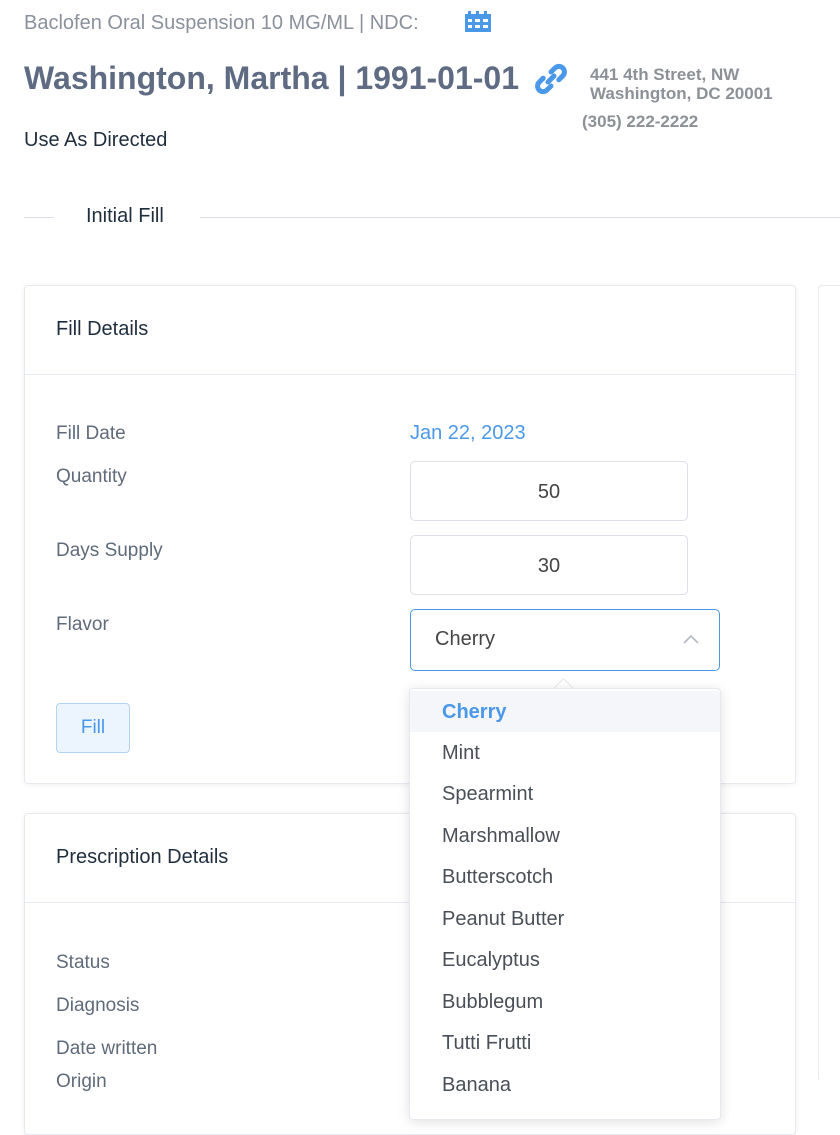 Image resolution: width=840 pixels, height=1135 pixels. Describe the element at coordinates (565, 1084) in the screenshot. I see `flavor-option: Banana` at that location.